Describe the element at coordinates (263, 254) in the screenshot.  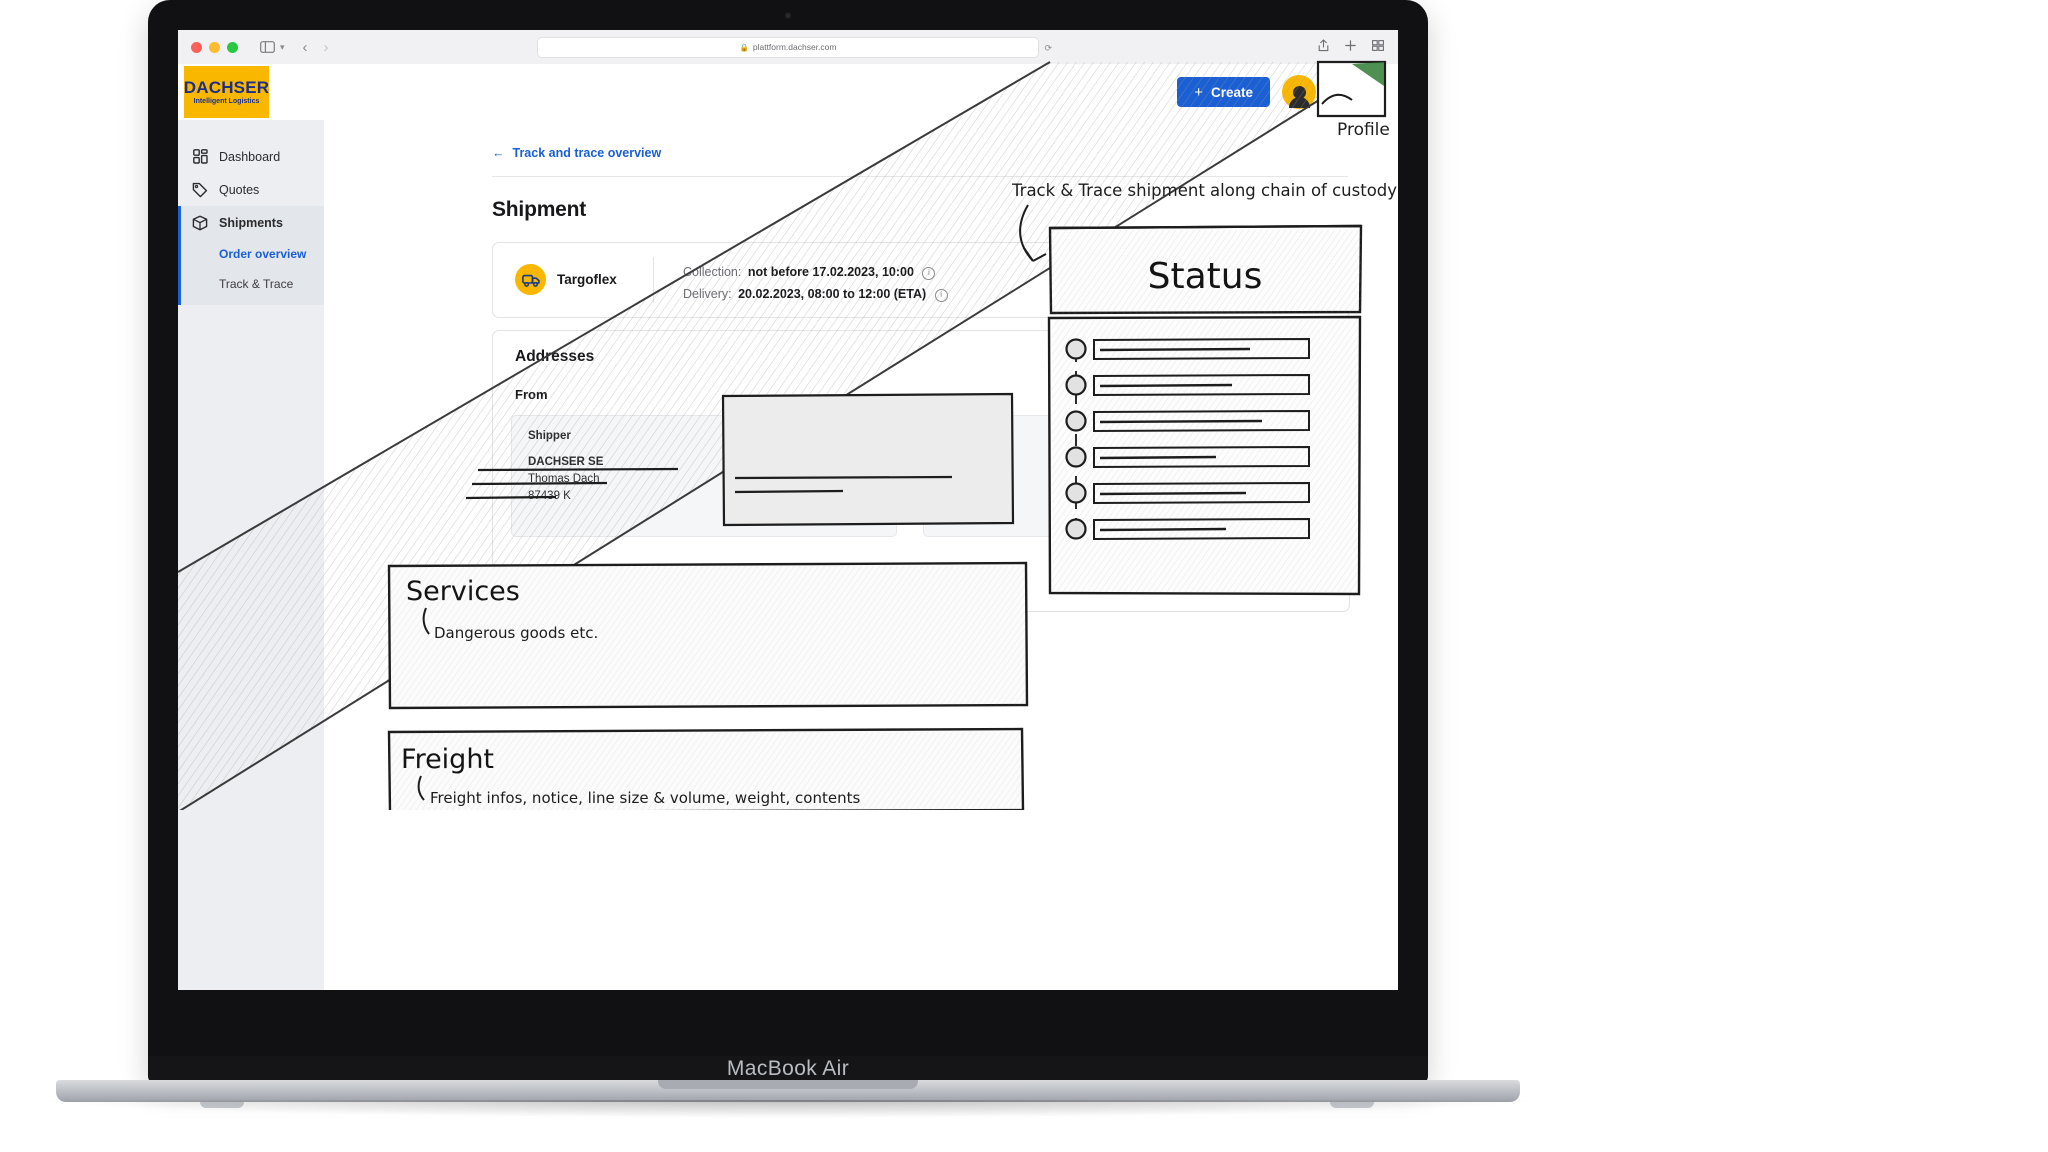
I see `sidebar-subitem-label: Order overview` at that location.